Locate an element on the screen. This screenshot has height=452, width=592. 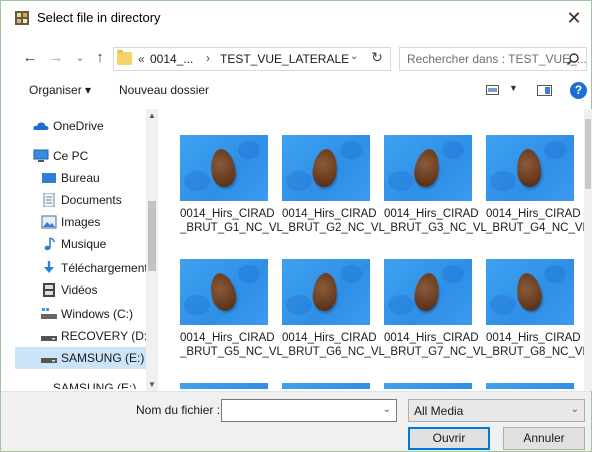
cancel-button: Annuler is located at coordinates (544, 438).